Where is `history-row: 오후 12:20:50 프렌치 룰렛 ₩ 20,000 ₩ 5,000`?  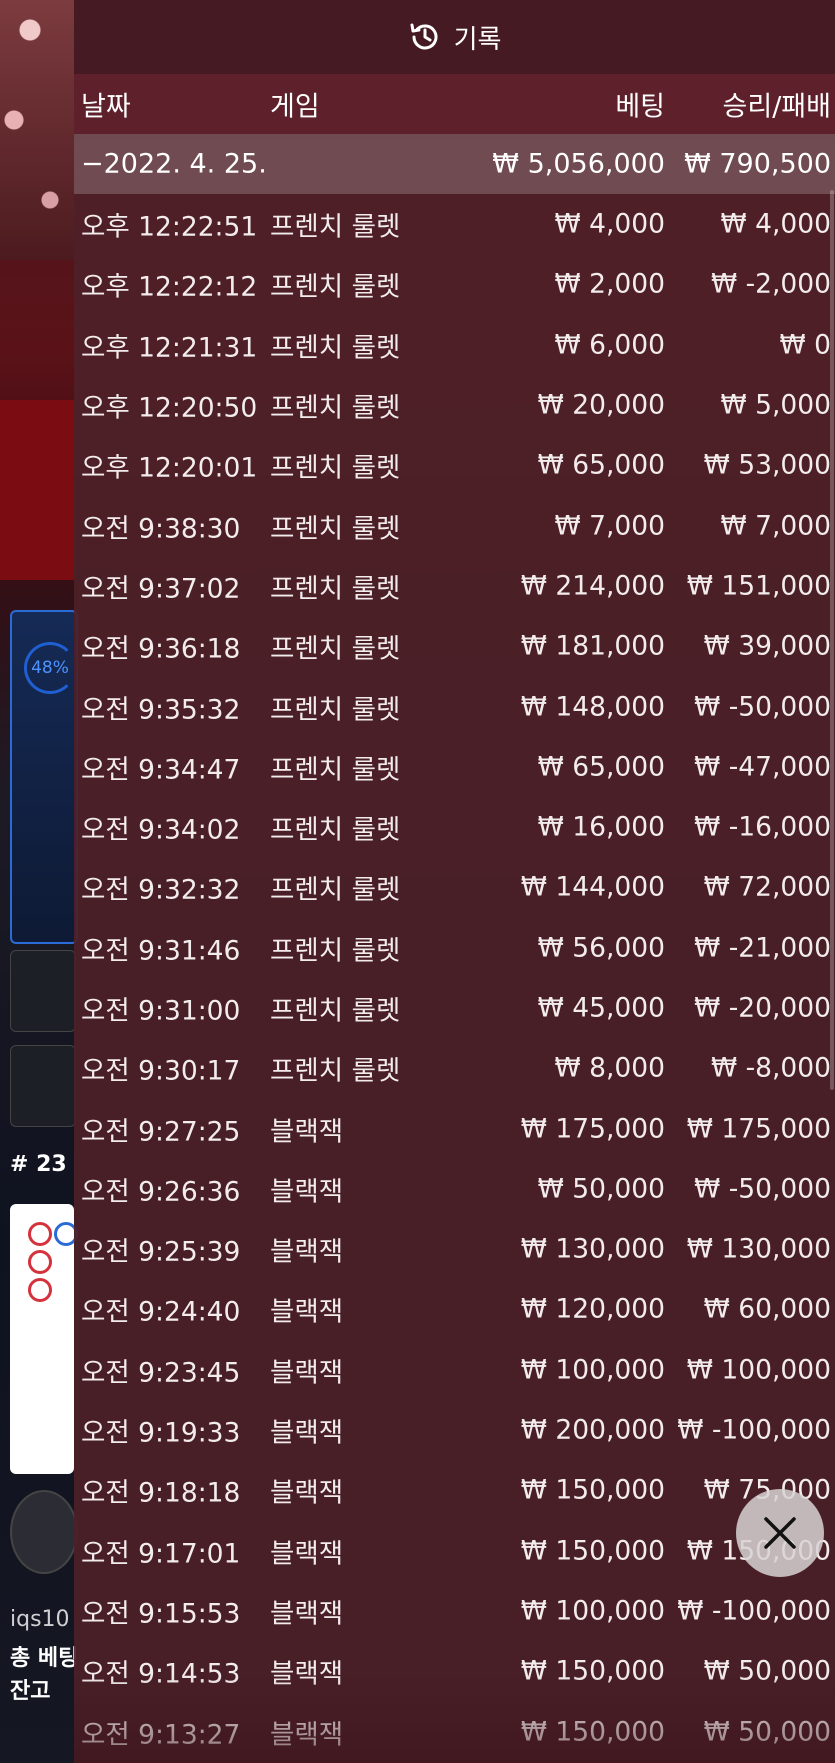
history-row: 오후 12:20:50 프렌치 룰렛 ₩ 20,000 ₩ 5,000 is located at coordinates (454, 405).